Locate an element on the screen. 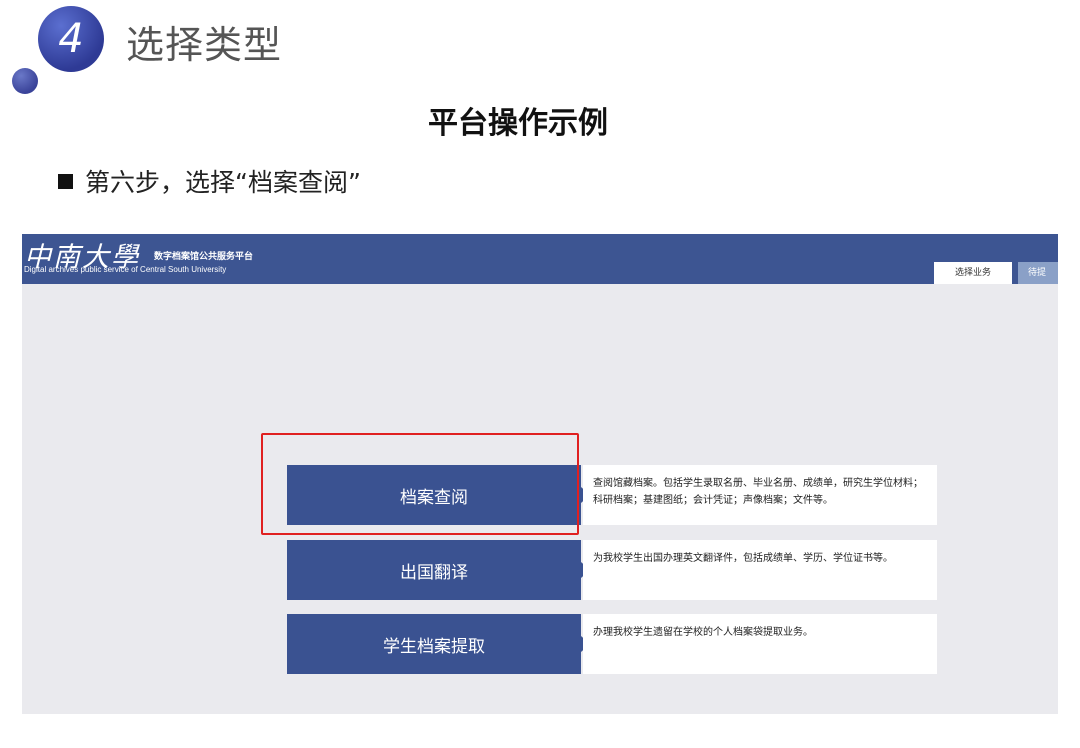 The width and height of the screenshot is (1080, 748). translation-description: 为我校学生出国办理英文翻译件，包括成绩单、学历、学位证书等。 is located at coordinates (760, 570).